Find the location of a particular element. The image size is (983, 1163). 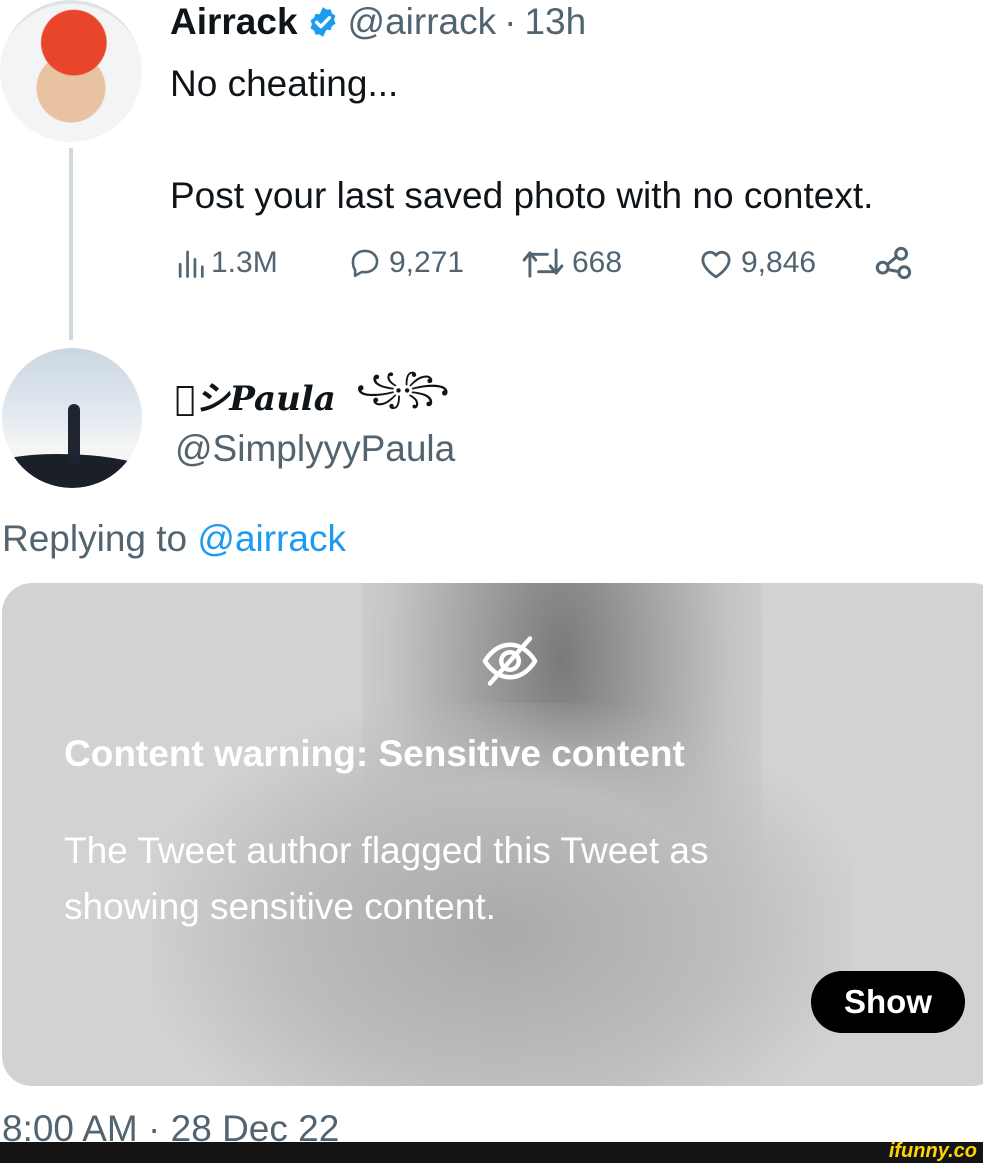

reply-bubble-icon is located at coordinates (365, 263).